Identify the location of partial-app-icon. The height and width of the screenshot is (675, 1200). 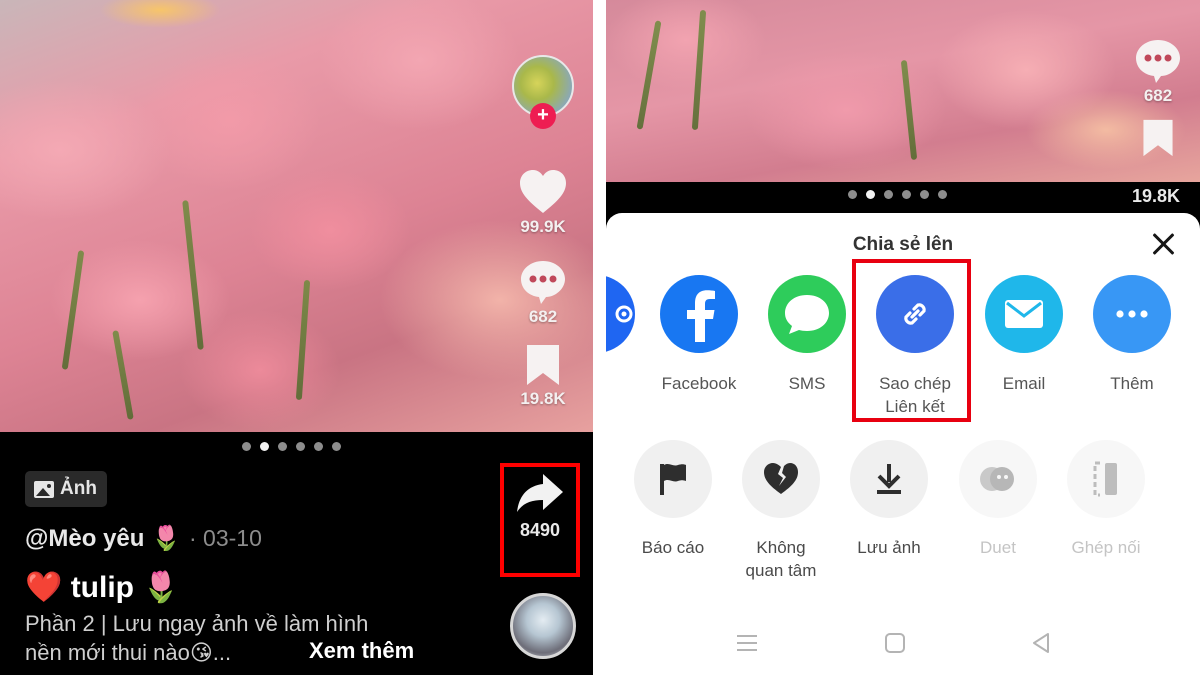
(620, 314).